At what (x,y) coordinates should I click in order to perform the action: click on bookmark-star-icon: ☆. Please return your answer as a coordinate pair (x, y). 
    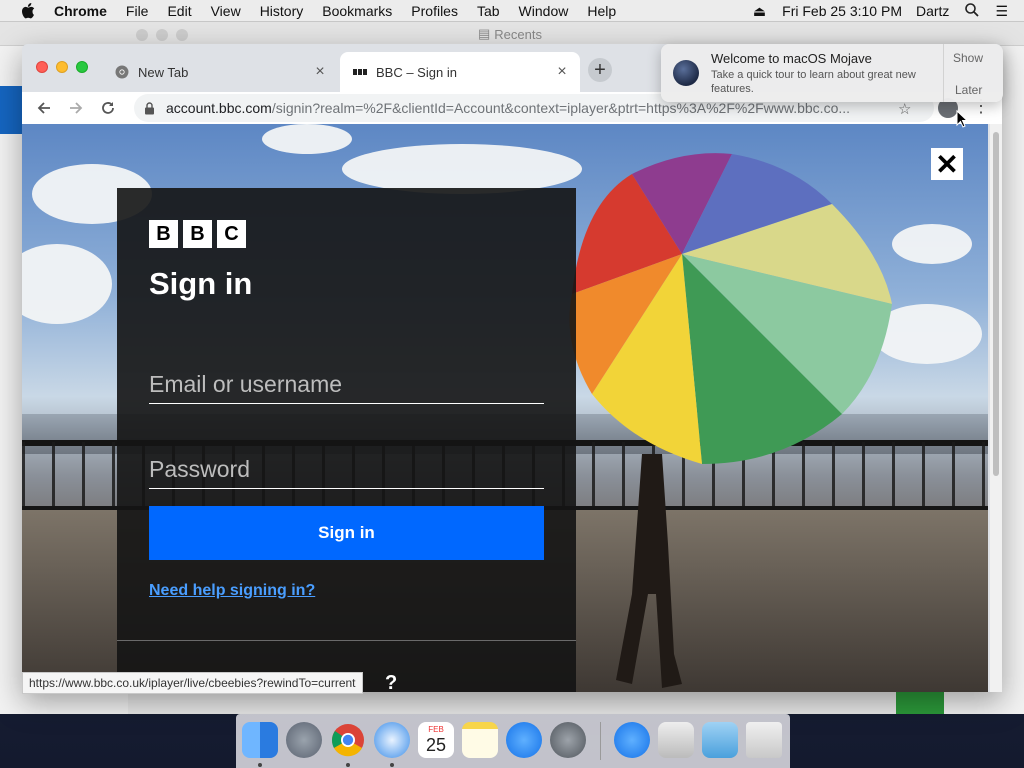
    Looking at the image, I should click on (904, 109).